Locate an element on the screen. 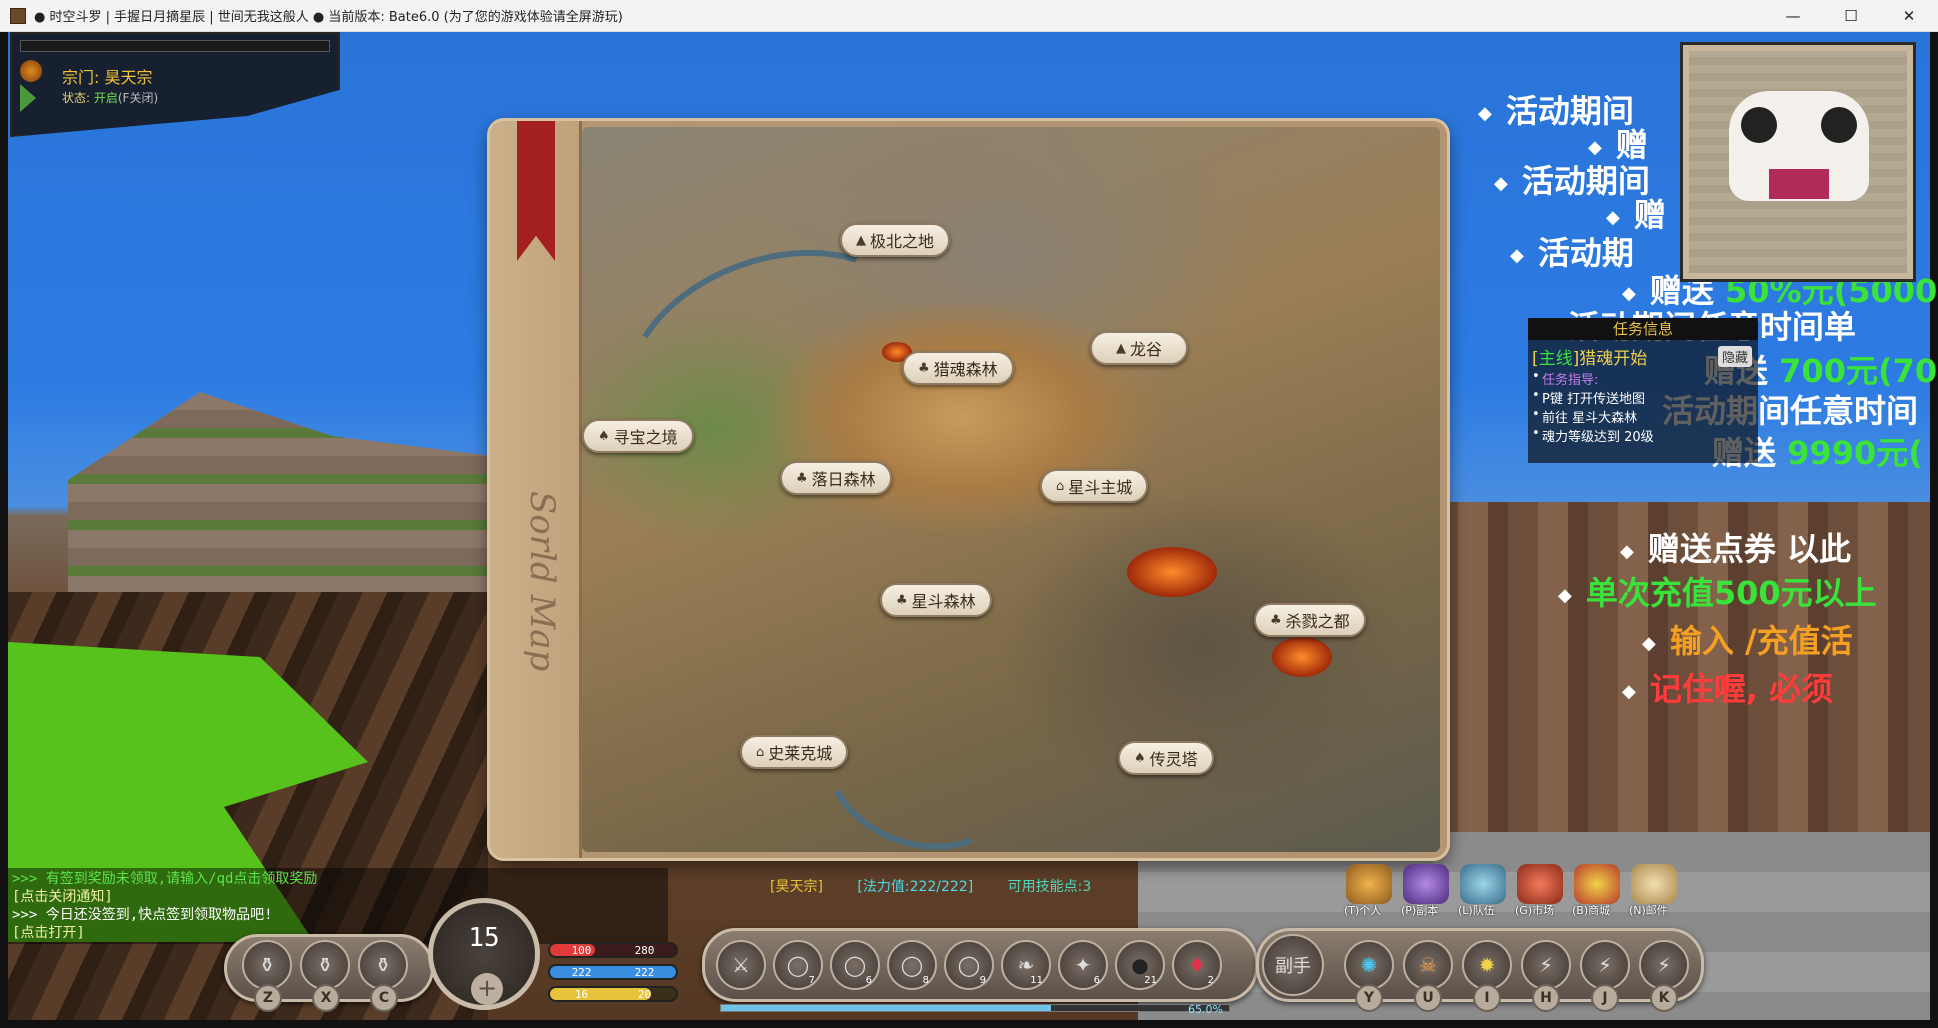  quest-step: P键 打开传送地图 is located at coordinates (1643, 397).